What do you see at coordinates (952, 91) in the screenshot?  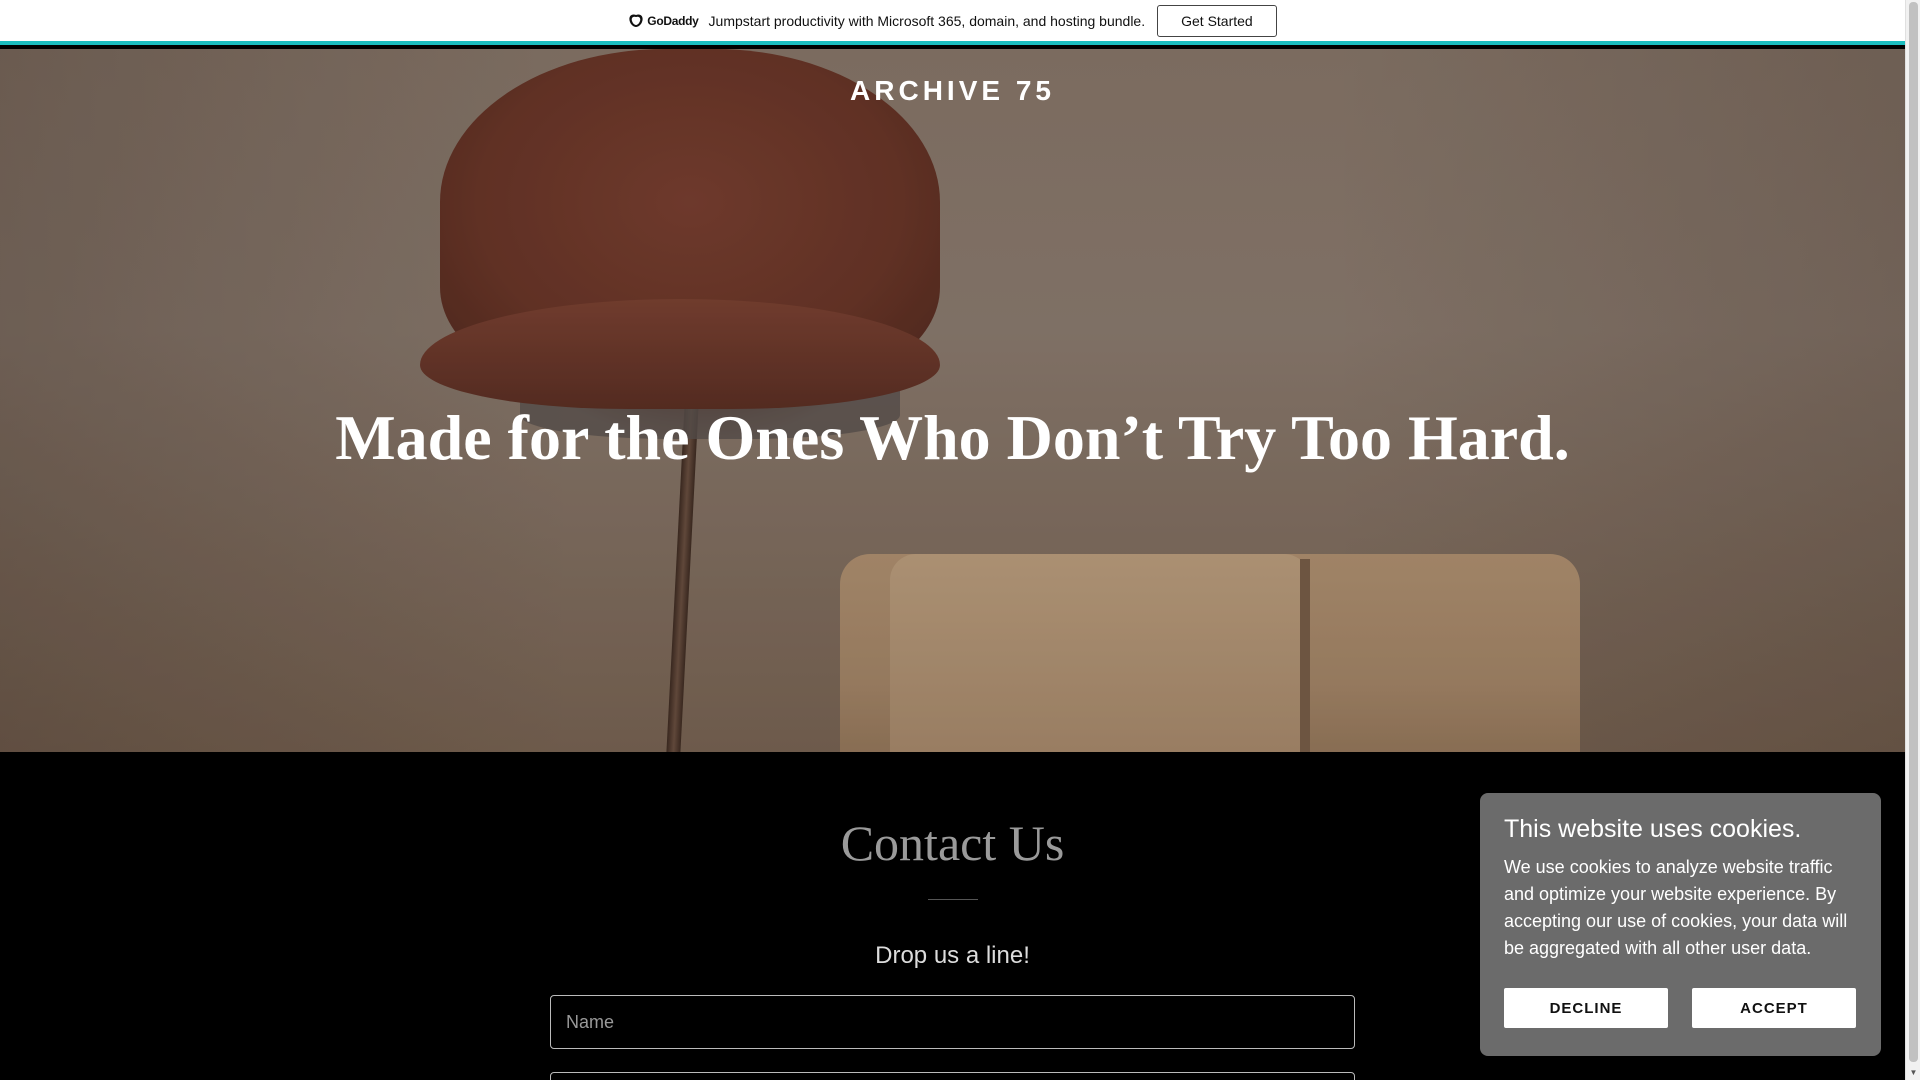 I see `site-title: ARCHIVE 75` at bounding box center [952, 91].